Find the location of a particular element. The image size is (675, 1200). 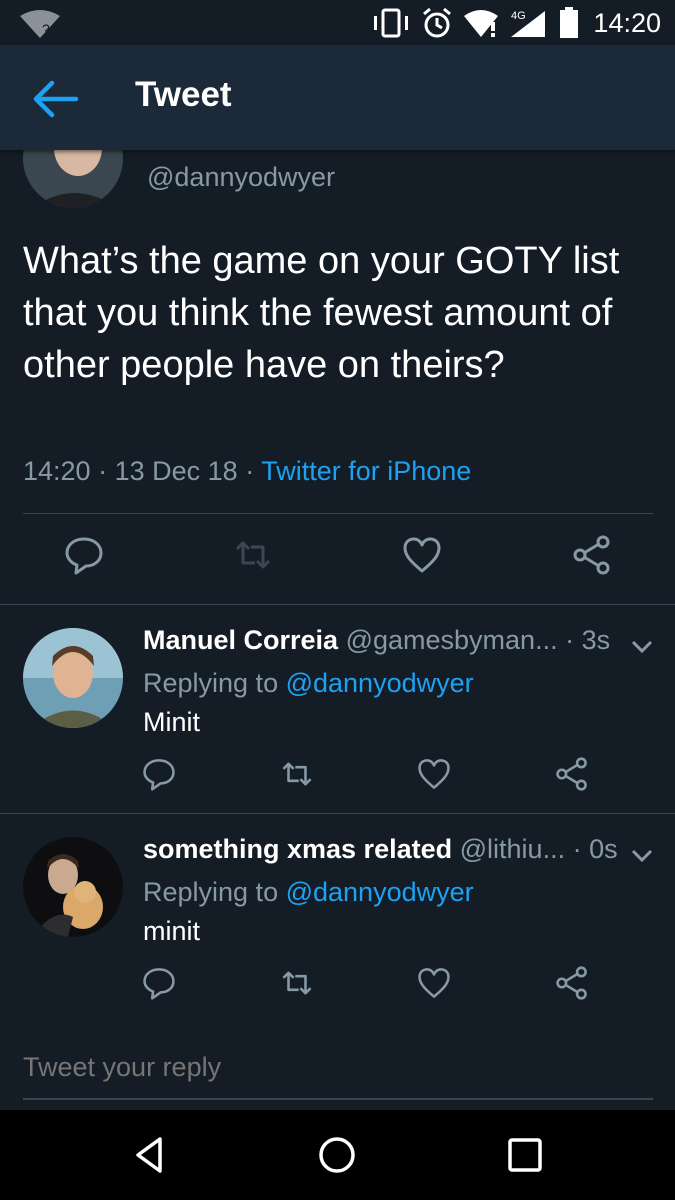

reply-input is located at coordinates (323, 1067).